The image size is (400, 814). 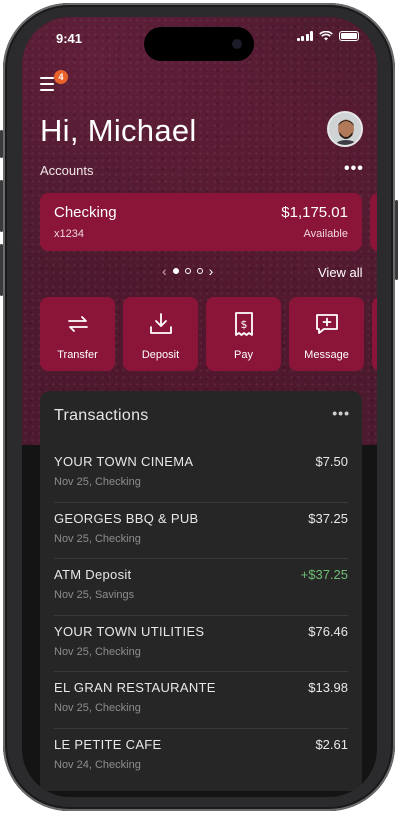 I want to click on transaction-amount: $37.25, so click(x=328, y=518).